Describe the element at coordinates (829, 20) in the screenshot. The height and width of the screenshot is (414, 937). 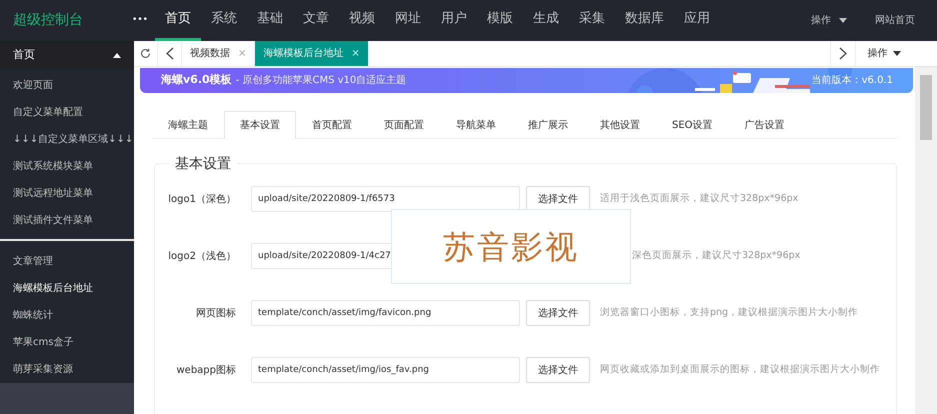
I see `actions-dropdown: 操作` at that location.